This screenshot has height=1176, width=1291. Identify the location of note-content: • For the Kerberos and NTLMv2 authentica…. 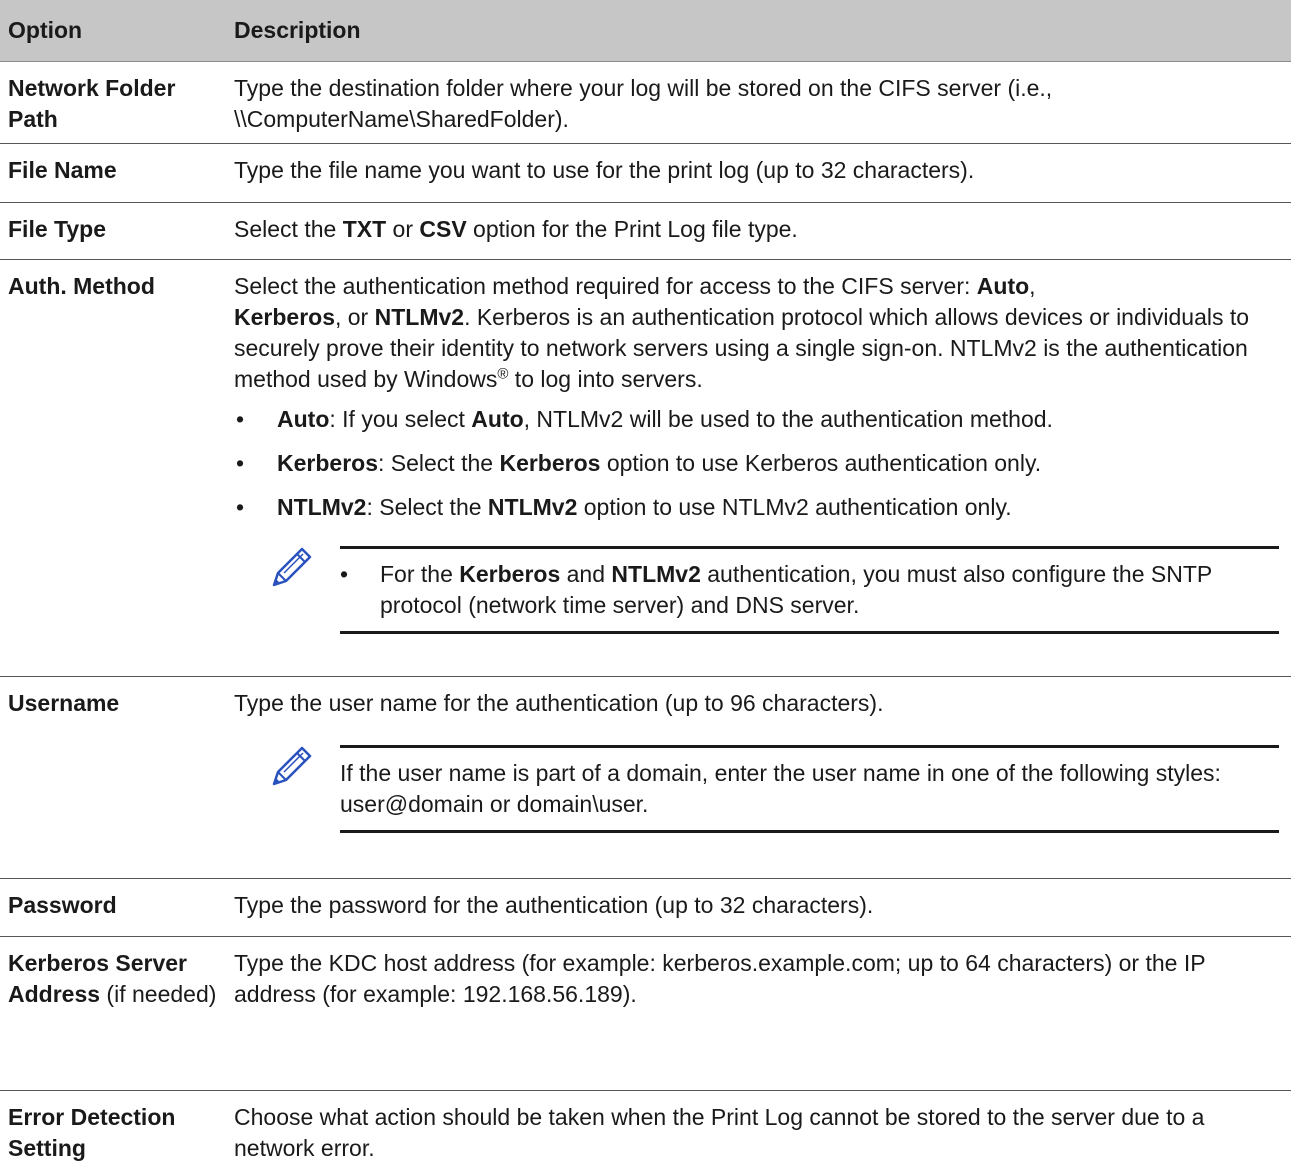
(809, 590).